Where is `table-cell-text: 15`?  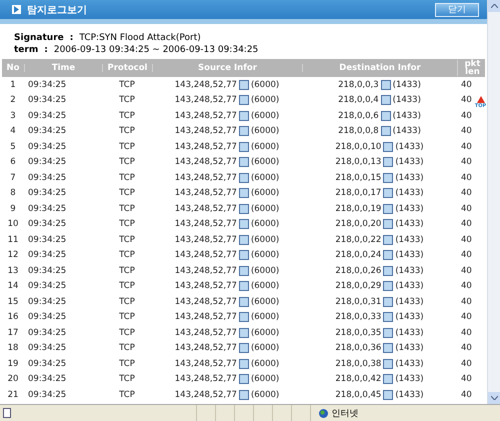 table-cell-text: 15 is located at coordinates (13, 301).